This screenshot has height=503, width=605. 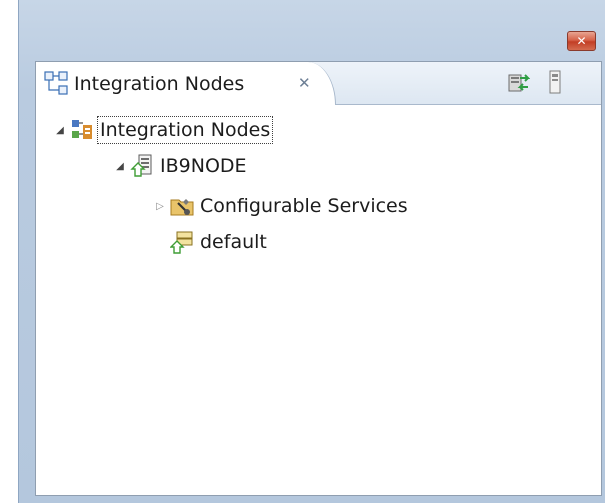 What do you see at coordinates (304, 206) in the screenshot?
I see `tree-item-label: Configurable Services` at bounding box center [304, 206].